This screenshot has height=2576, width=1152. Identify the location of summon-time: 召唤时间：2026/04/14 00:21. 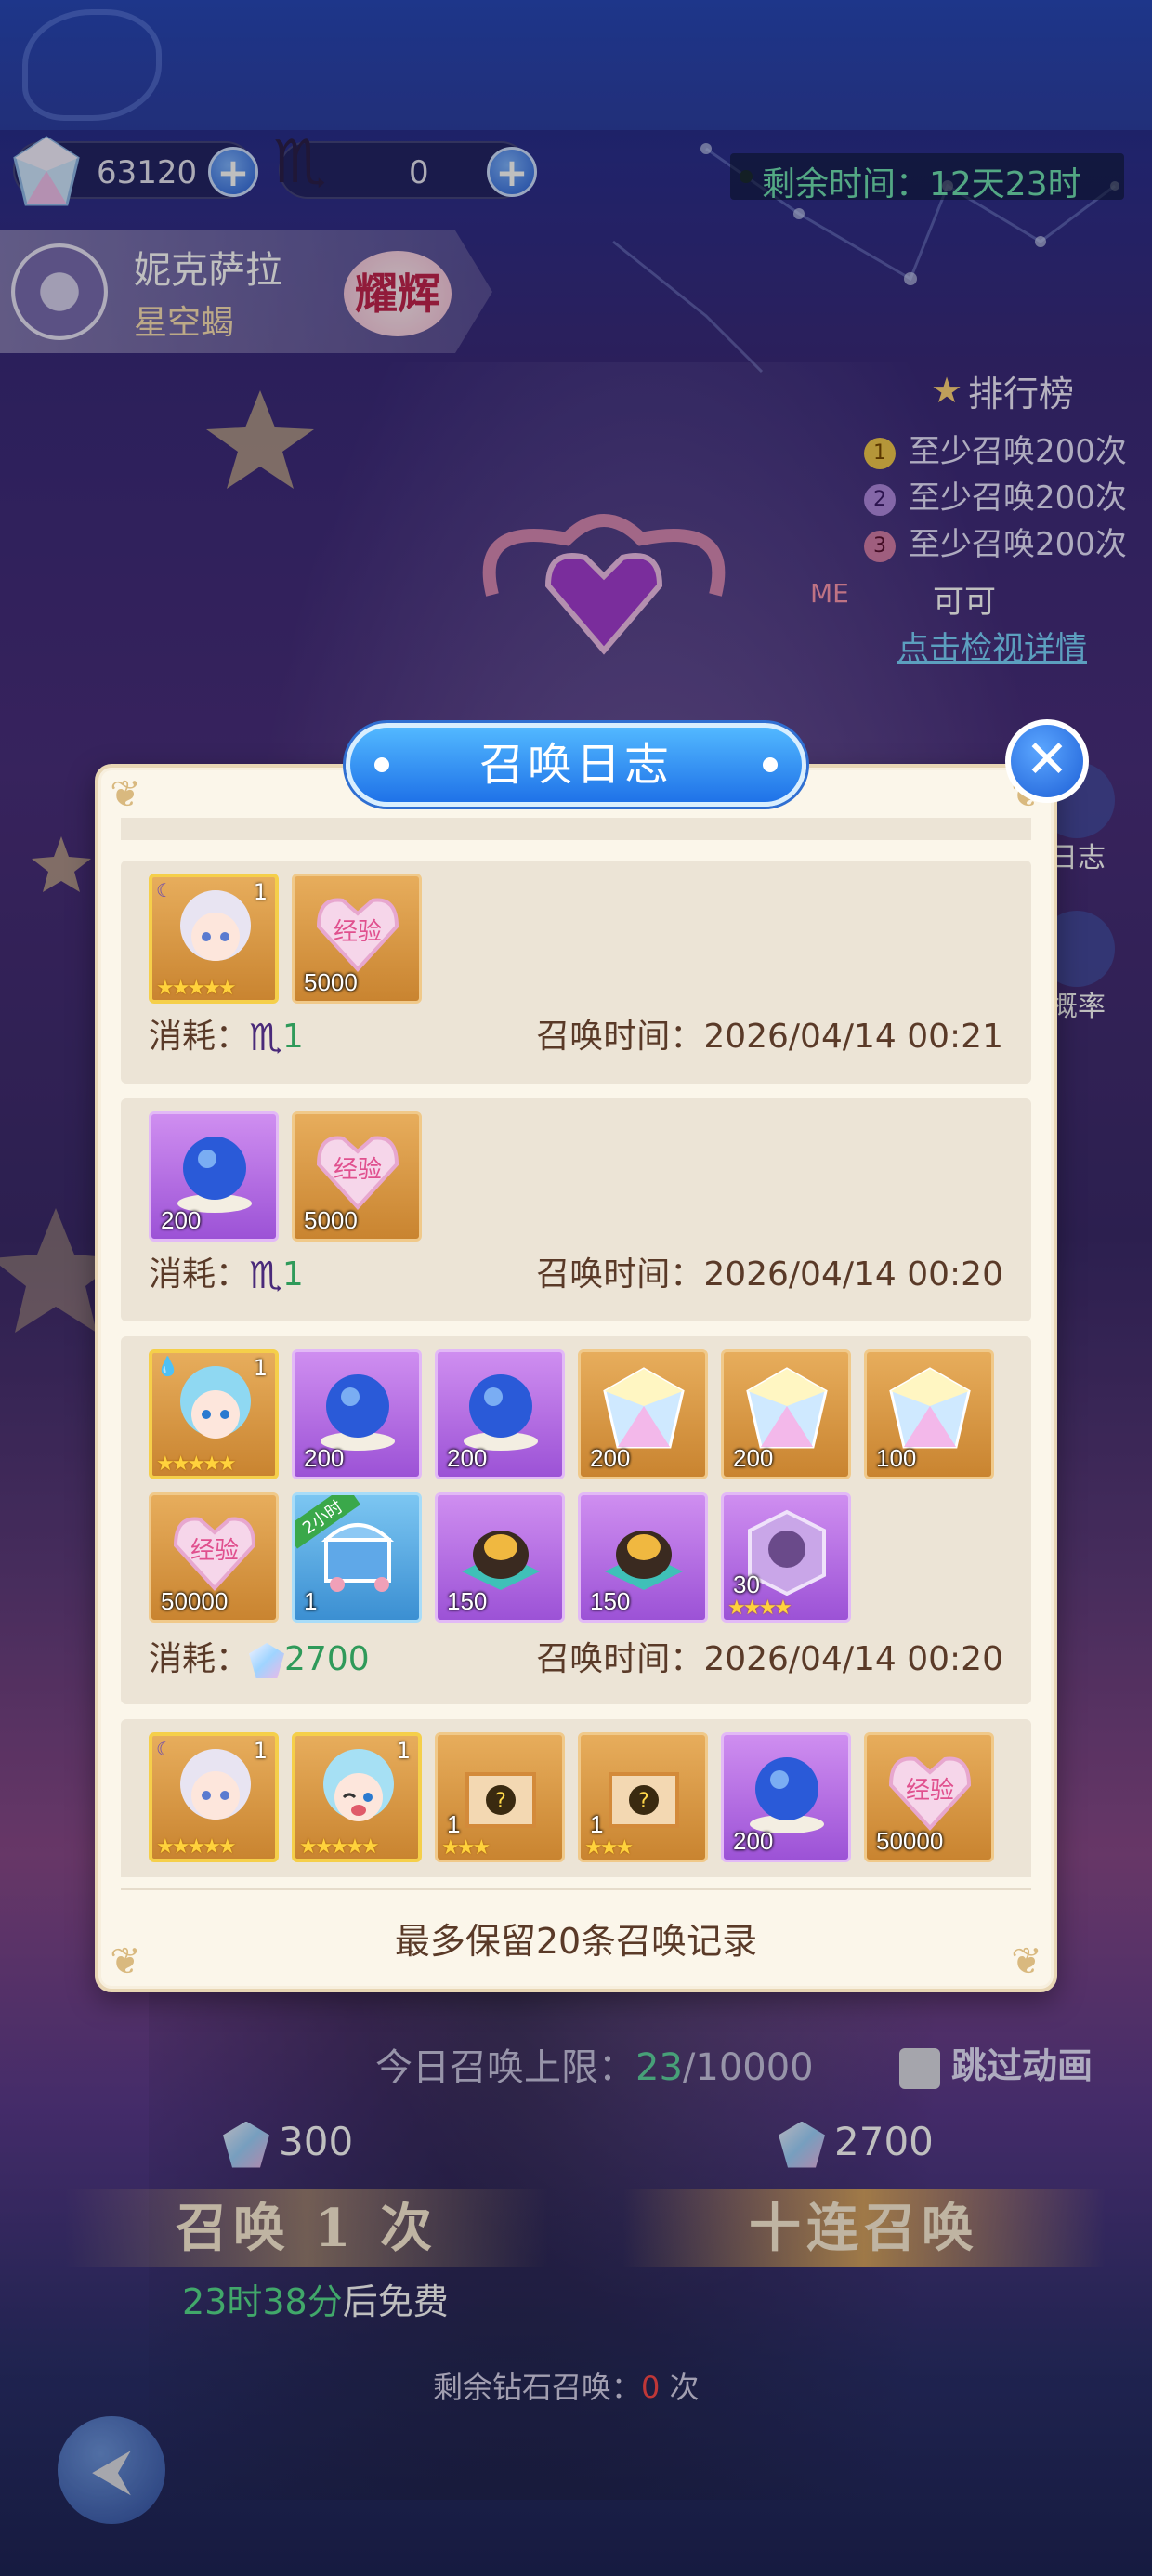
(769, 1033).